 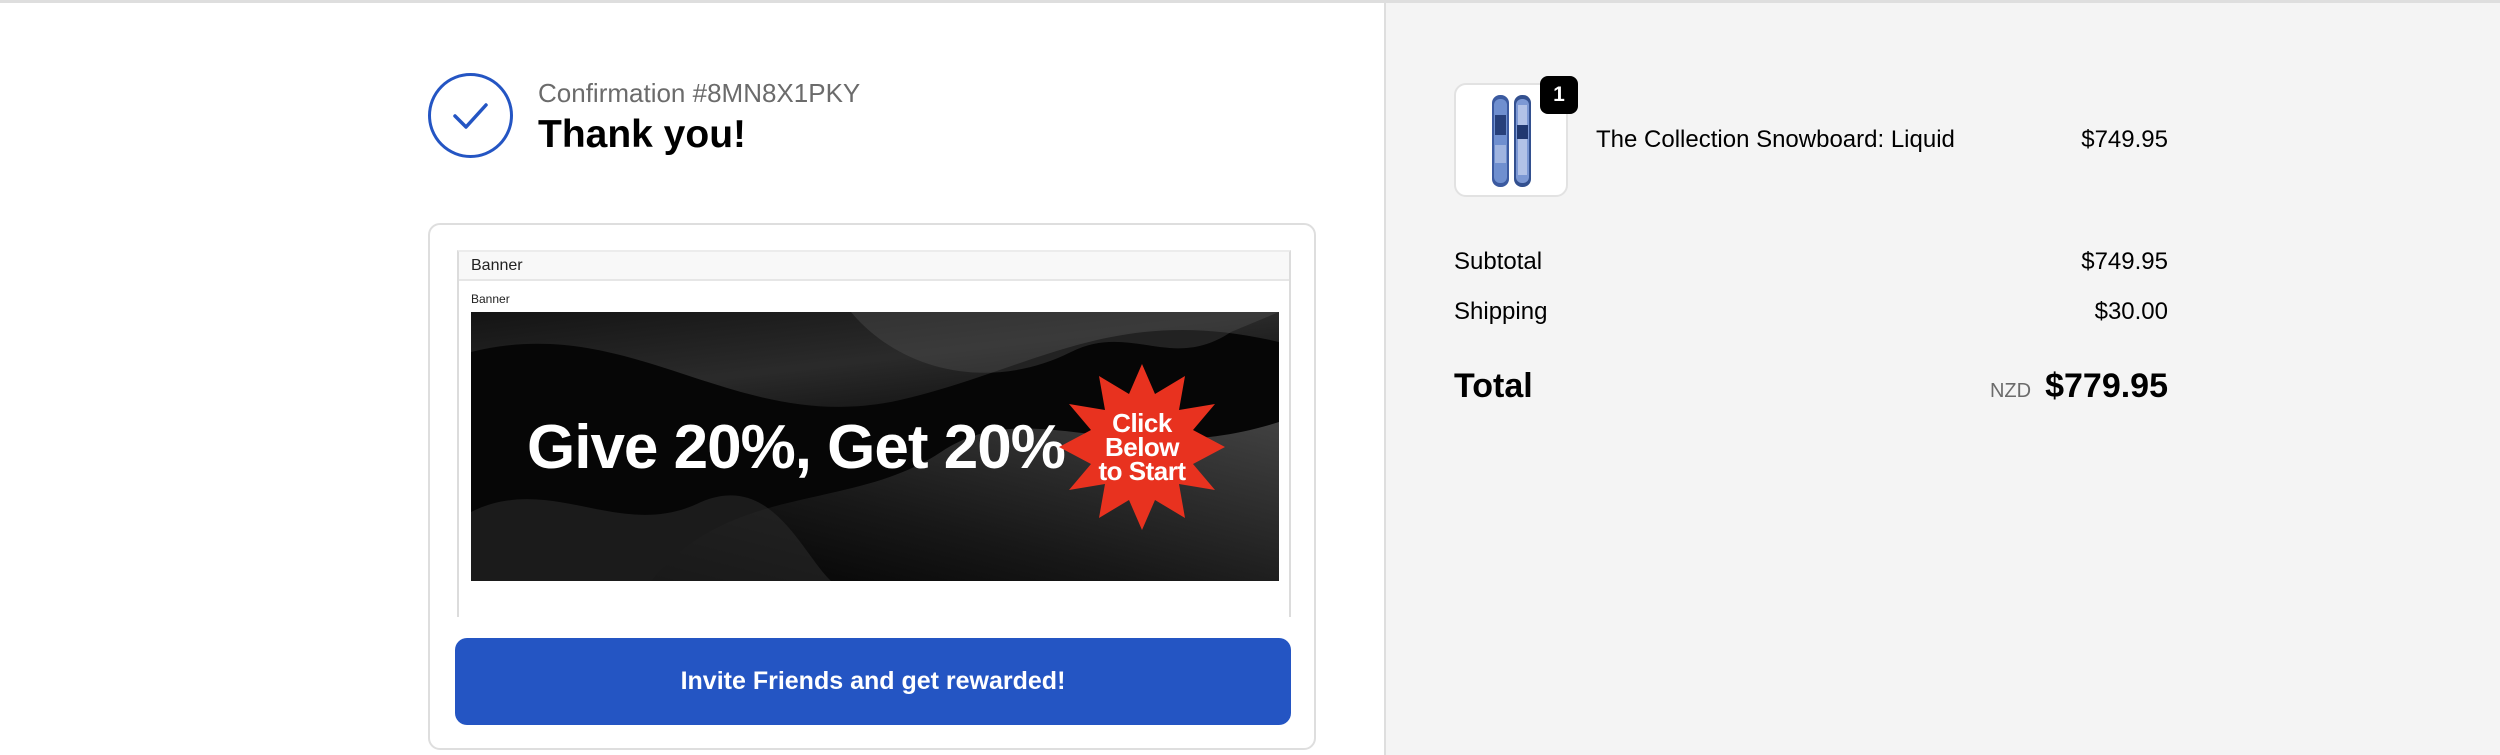 I want to click on invite-friends-button: Invite Friends and get rewarded!, so click(x=873, y=681).